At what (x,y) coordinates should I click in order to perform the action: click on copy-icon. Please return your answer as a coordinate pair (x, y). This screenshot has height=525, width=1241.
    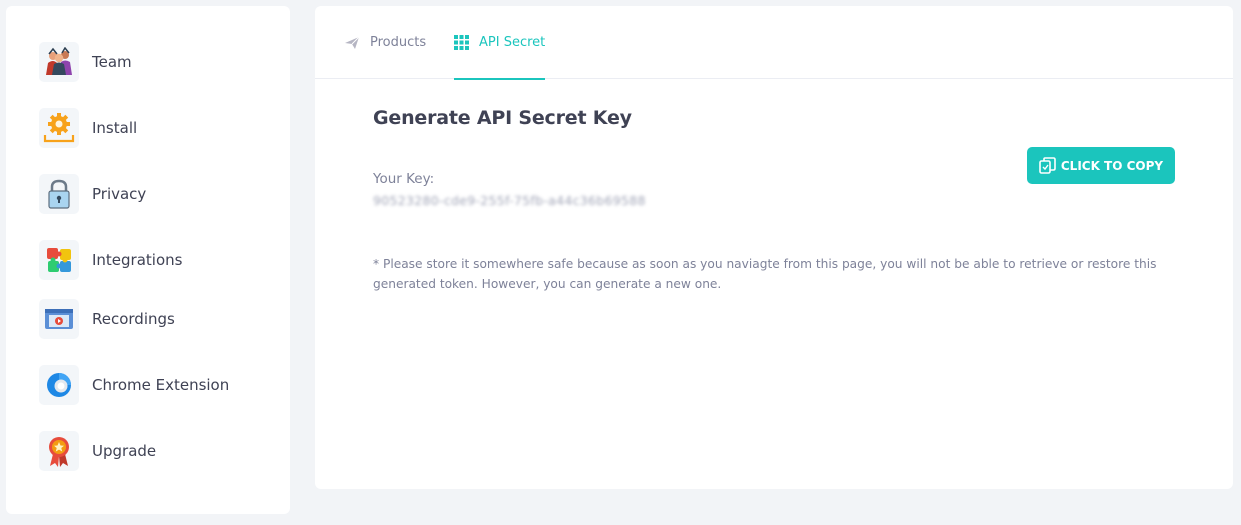
    Looking at the image, I should click on (1047, 165).